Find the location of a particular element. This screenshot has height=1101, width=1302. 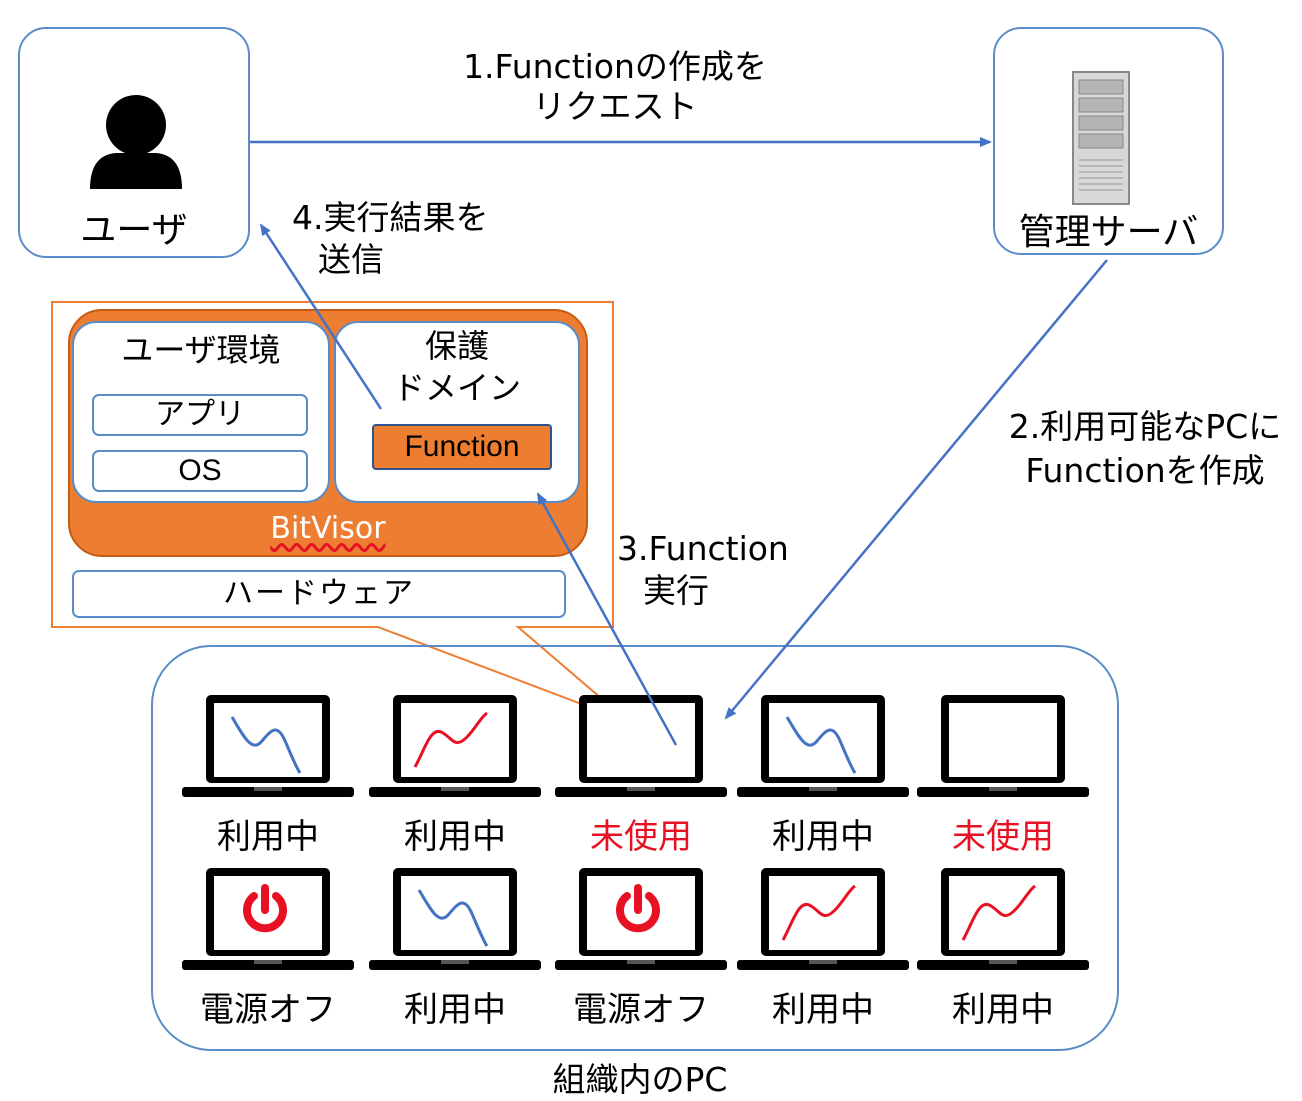

protected-domain-title: 保護 ドメイン is located at coordinates (456, 367).